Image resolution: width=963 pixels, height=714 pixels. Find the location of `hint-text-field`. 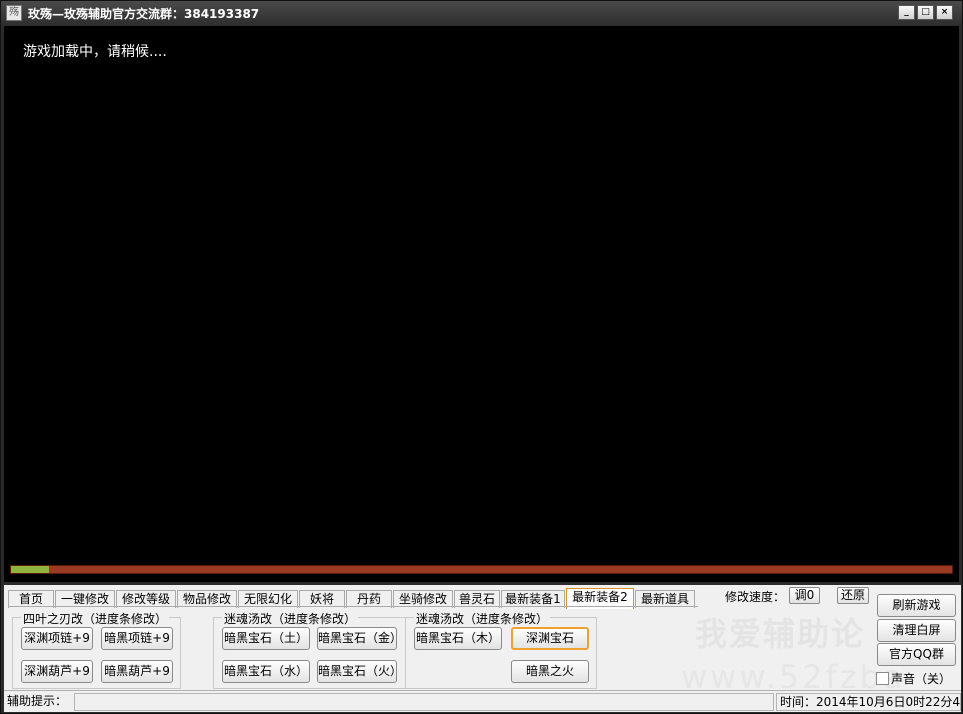

hint-text-field is located at coordinates (424, 702).